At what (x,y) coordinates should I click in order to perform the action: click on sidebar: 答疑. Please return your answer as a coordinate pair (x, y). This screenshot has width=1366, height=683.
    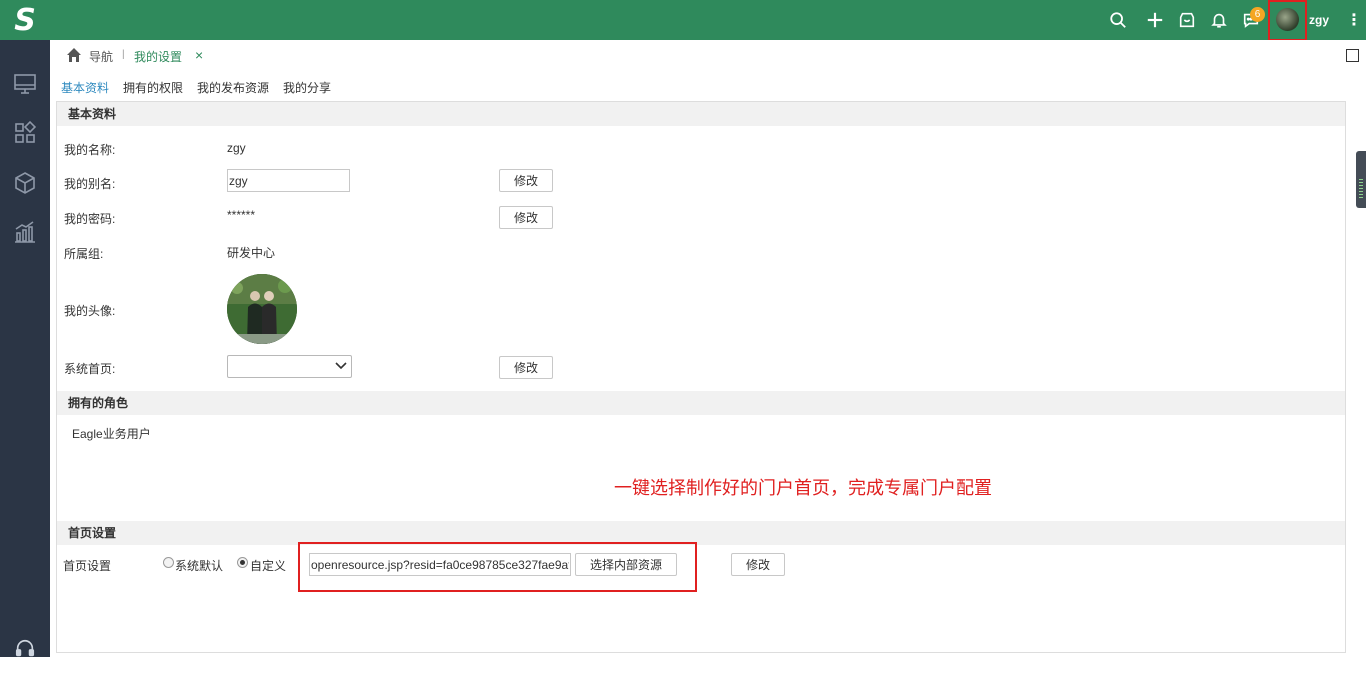
    Looking at the image, I should click on (25, 361).